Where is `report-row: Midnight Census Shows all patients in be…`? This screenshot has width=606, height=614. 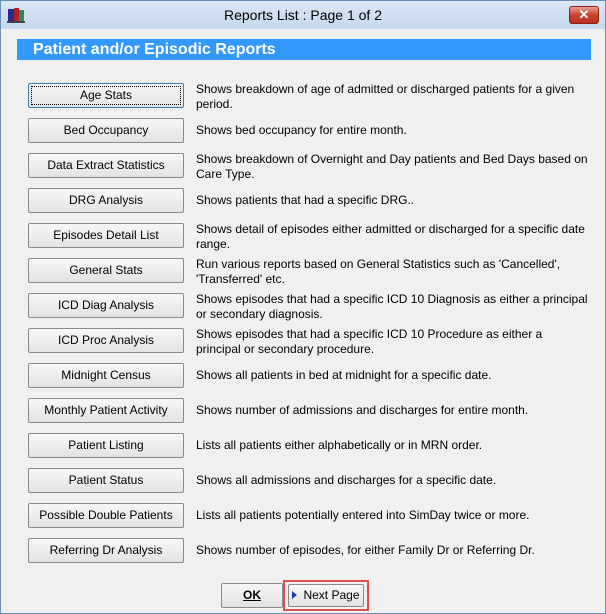
report-row: Midnight Census Shows all patients in be… is located at coordinates (308, 377).